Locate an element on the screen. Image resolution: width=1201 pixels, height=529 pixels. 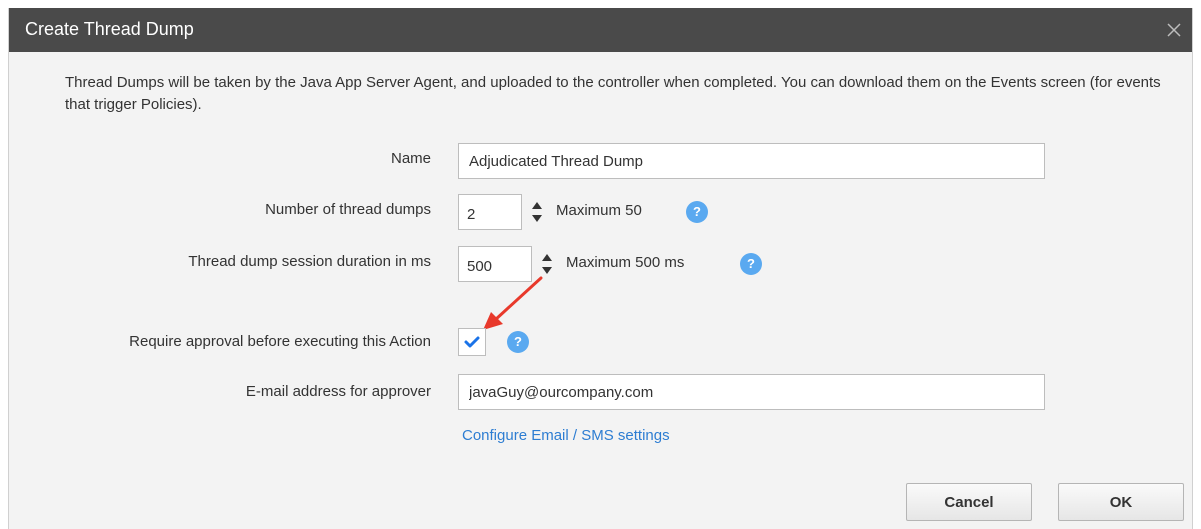
num-dumps-stepper-icon is located at coordinates (537, 212).